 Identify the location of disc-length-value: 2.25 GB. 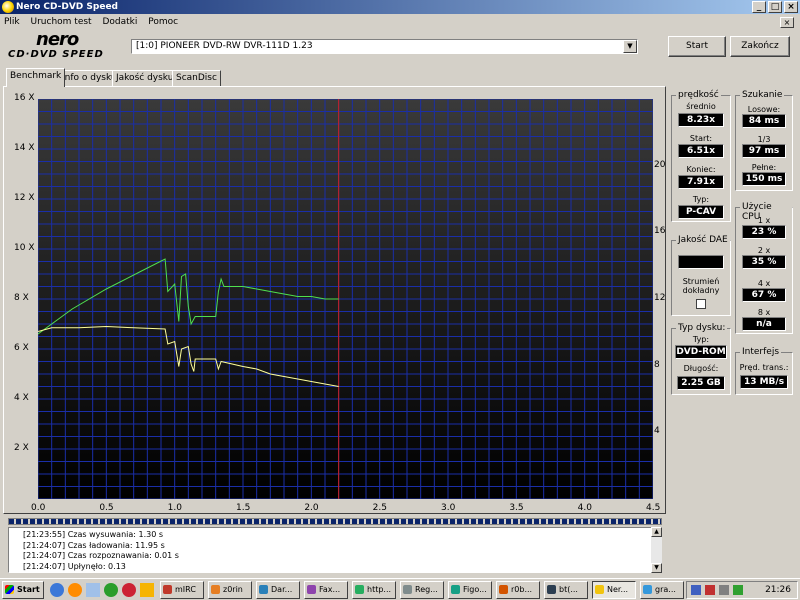
(701, 383).